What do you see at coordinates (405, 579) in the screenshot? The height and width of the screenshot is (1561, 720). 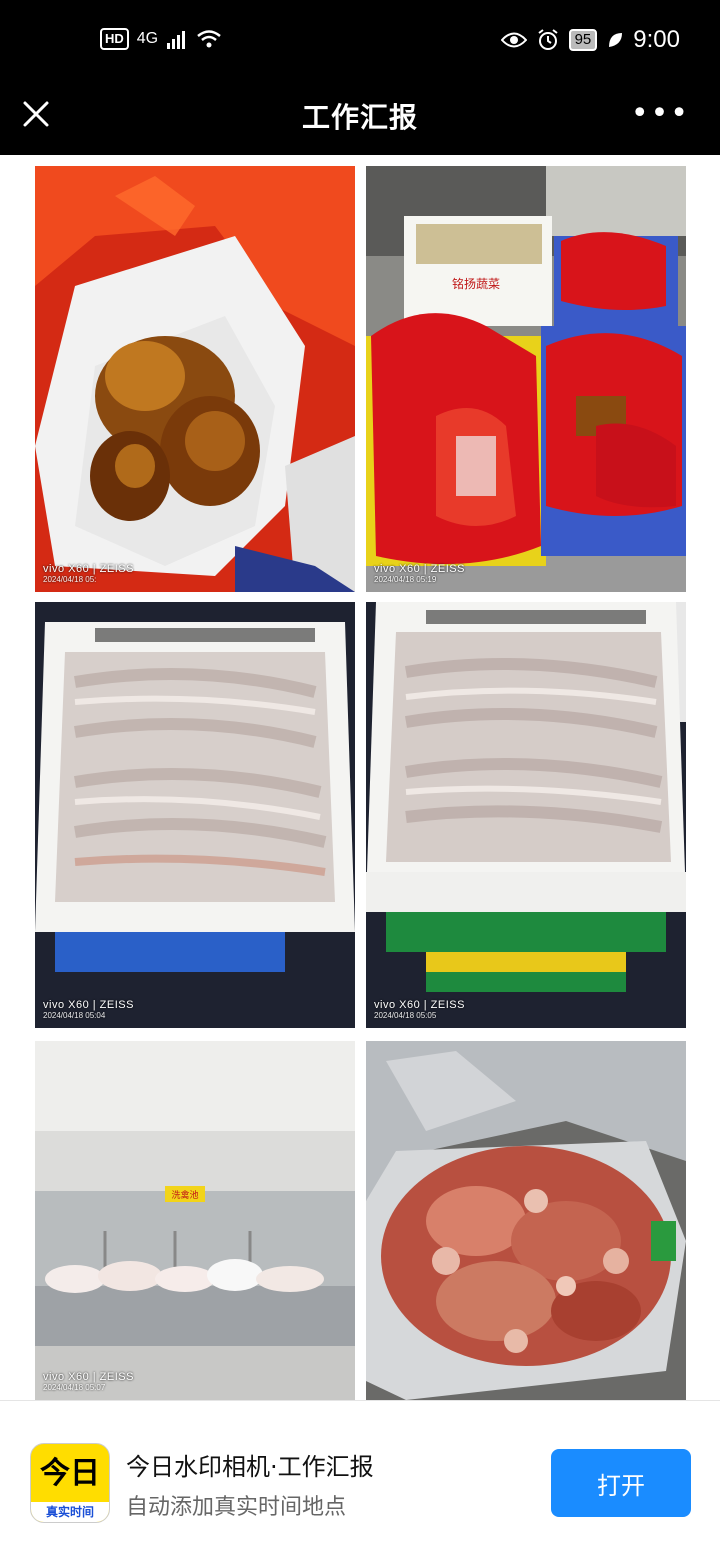 I see `watermark-timestamp: 2024/04/18 05:19` at bounding box center [405, 579].